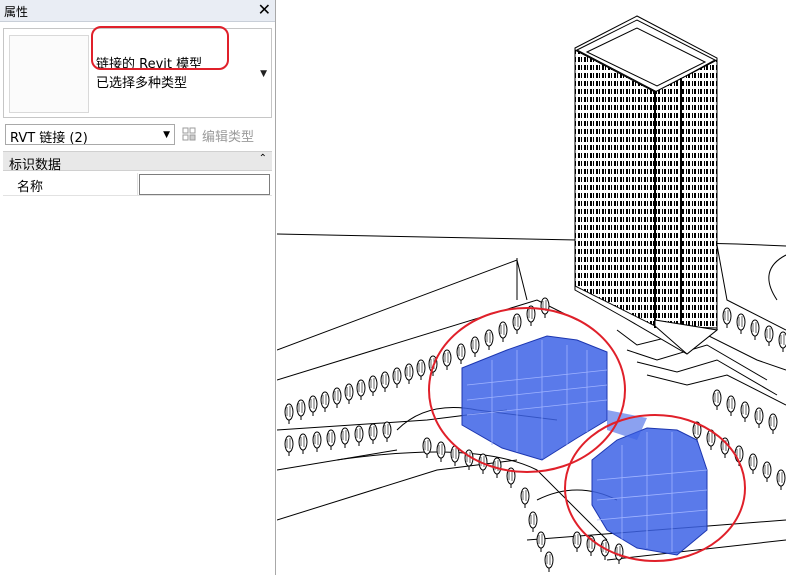 This screenshot has width=786, height=575. What do you see at coordinates (189, 134) in the screenshot?
I see `edit-type-icon` at bounding box center [189, 134].